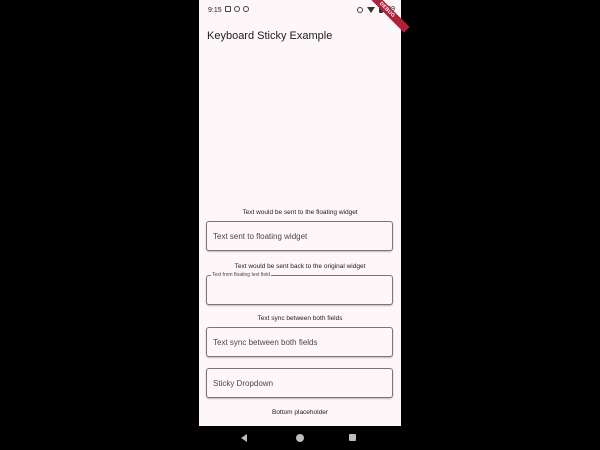  Describe the element at coordinates (360, 9) in the screenshot. I see `dnd-icon` at that location.